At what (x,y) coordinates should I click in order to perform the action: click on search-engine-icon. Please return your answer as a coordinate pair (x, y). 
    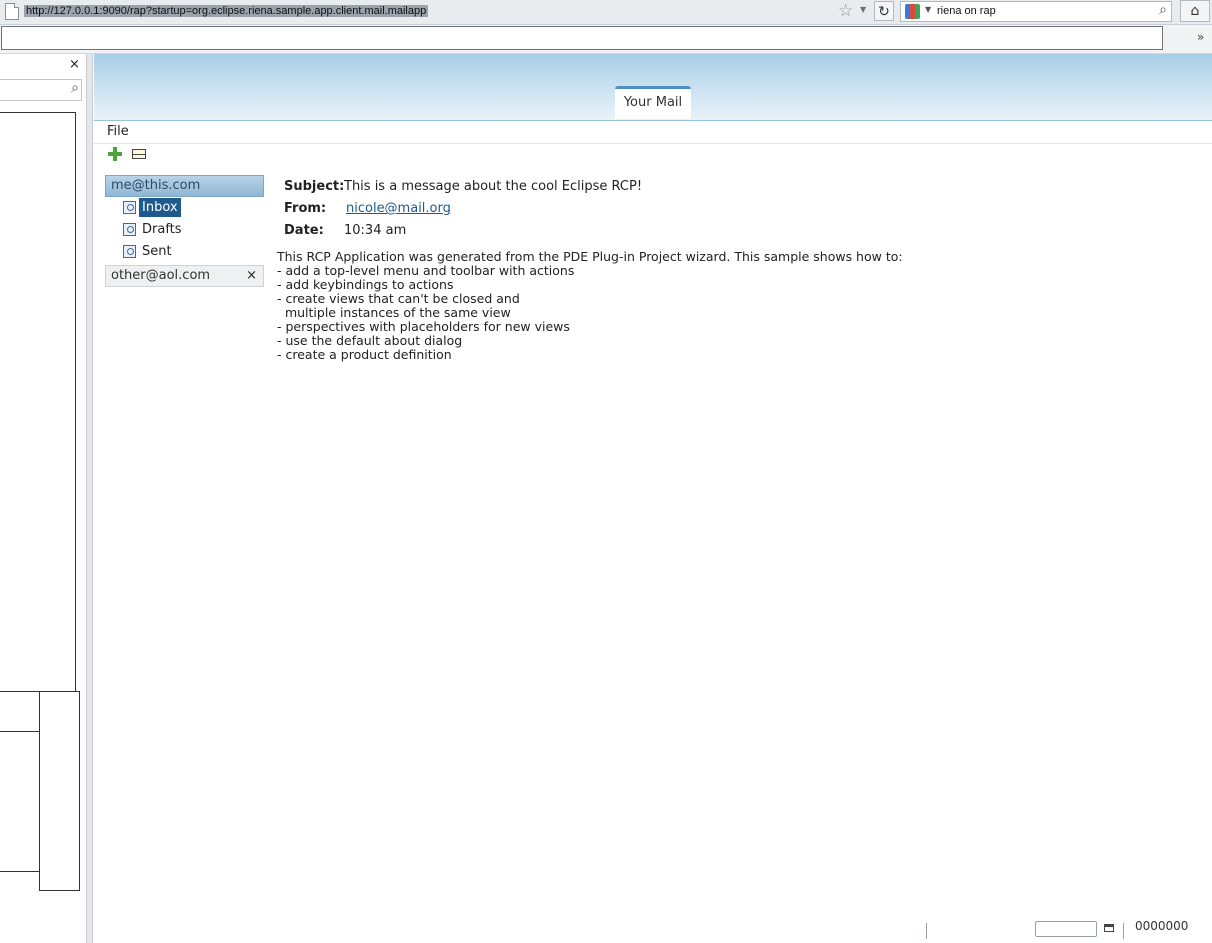
    Looking at the image, I should click on (912, 11).